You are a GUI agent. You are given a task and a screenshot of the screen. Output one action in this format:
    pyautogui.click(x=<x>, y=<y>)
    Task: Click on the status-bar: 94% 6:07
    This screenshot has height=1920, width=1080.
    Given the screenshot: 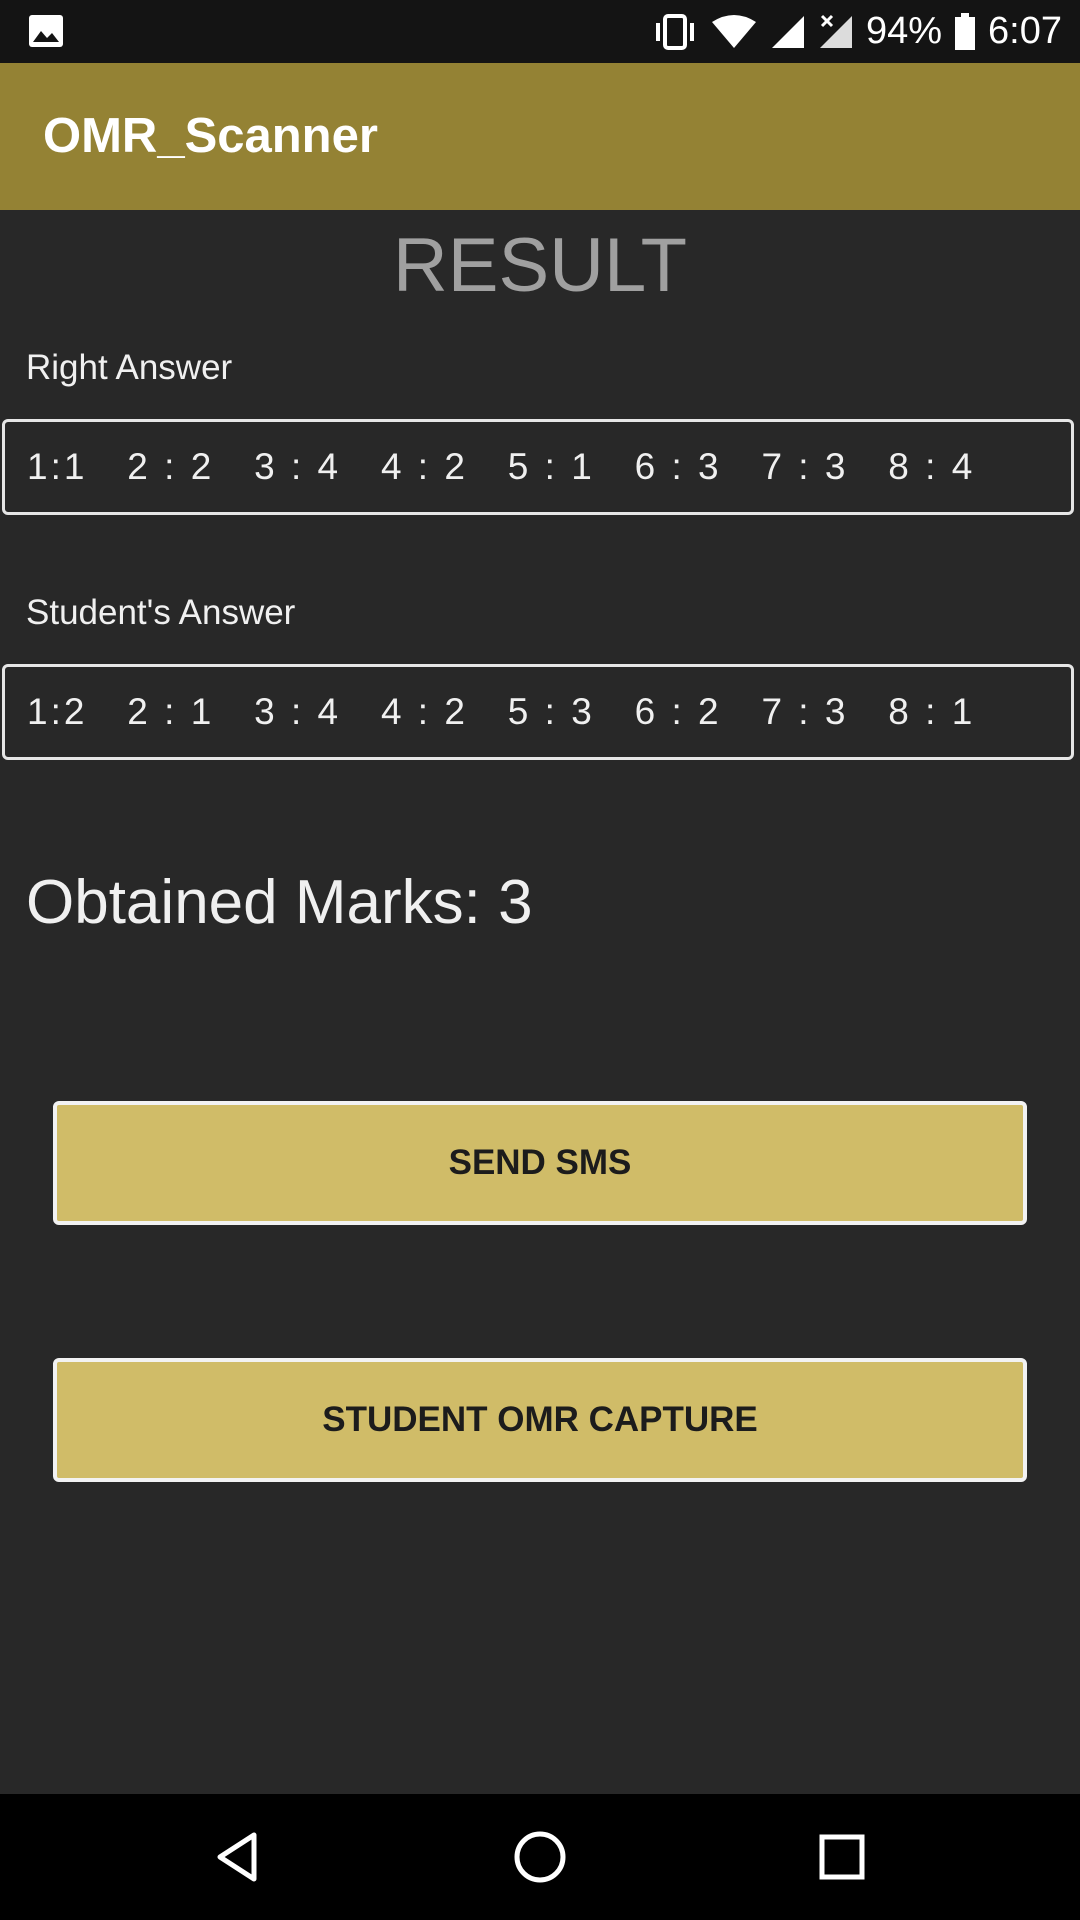 What is the action you would take?
    pyautogui.click(x=540, y=31)
    